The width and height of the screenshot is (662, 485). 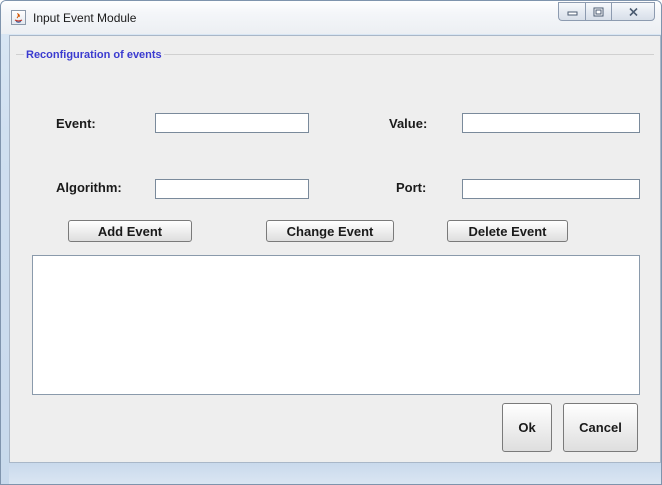 I want to click on change-event-button: Change Event, so click(x=330, y=231).